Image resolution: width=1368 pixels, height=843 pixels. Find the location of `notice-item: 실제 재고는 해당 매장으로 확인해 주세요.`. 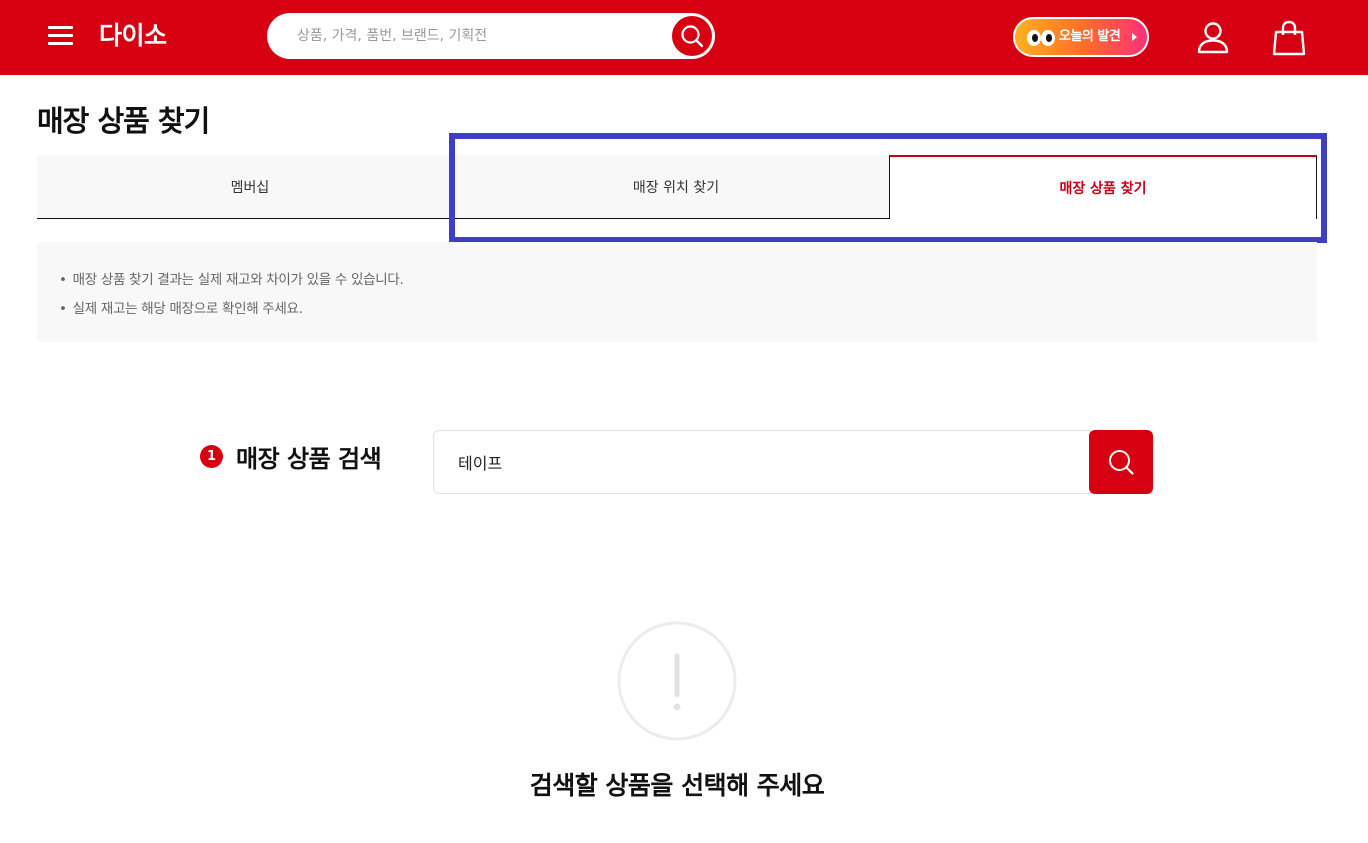

notice-item: 실제 재고는 해당 매장으로 확인해 주세요. is located at coordinates (231, 309).